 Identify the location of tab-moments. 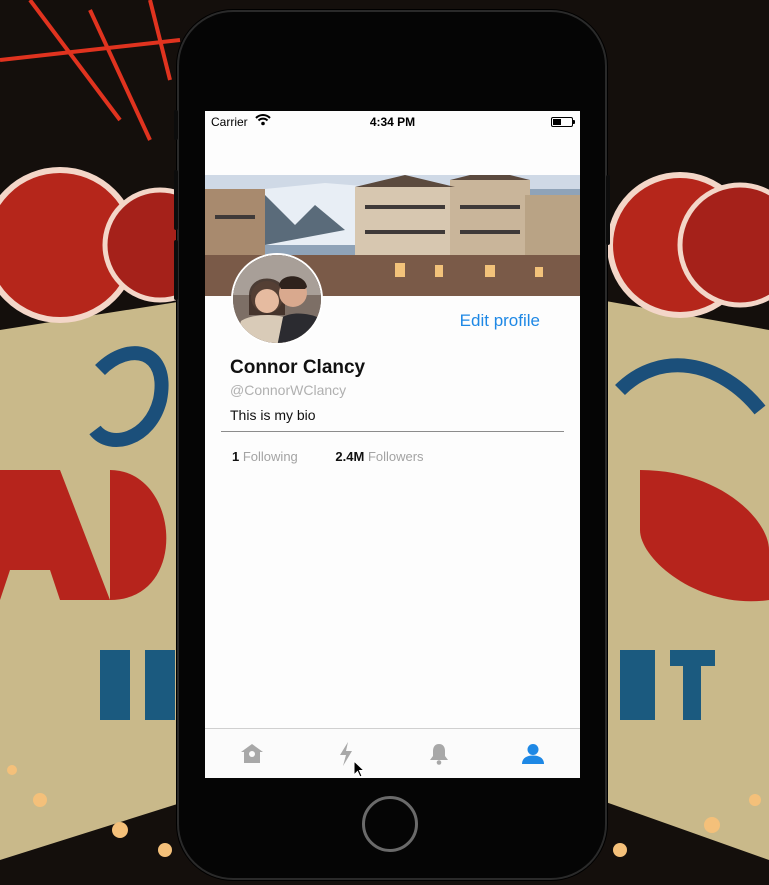
(346, 753).